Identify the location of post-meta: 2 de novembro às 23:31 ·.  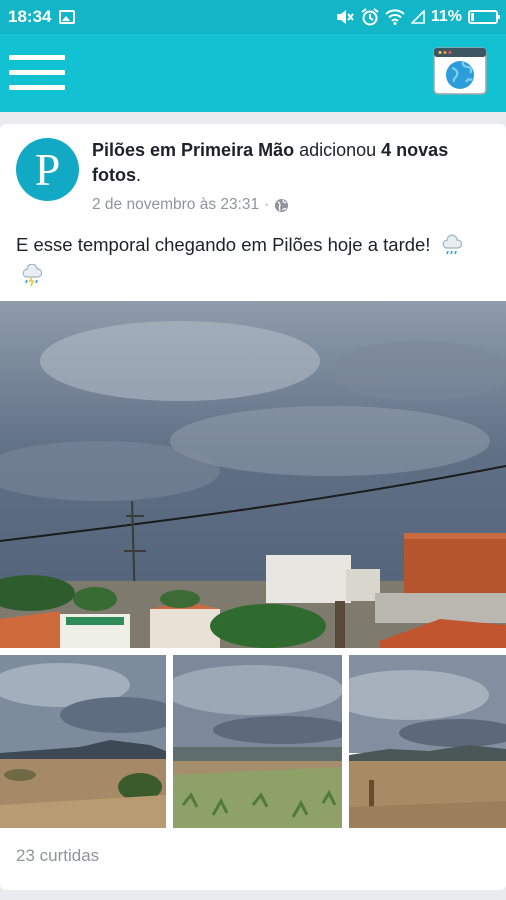
(190, 205).